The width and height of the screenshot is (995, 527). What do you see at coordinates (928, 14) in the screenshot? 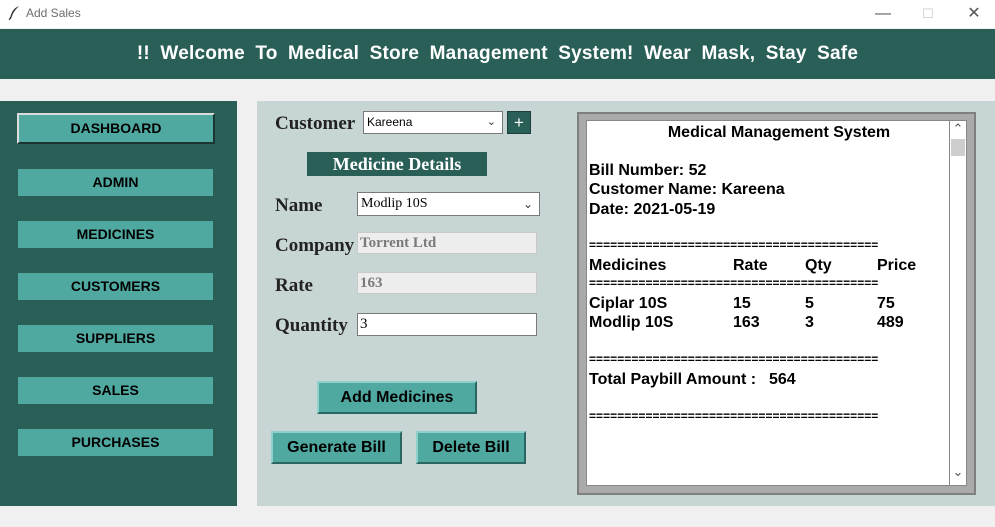
I see `maximize-button: ☐` at bounding box center [928, 14].